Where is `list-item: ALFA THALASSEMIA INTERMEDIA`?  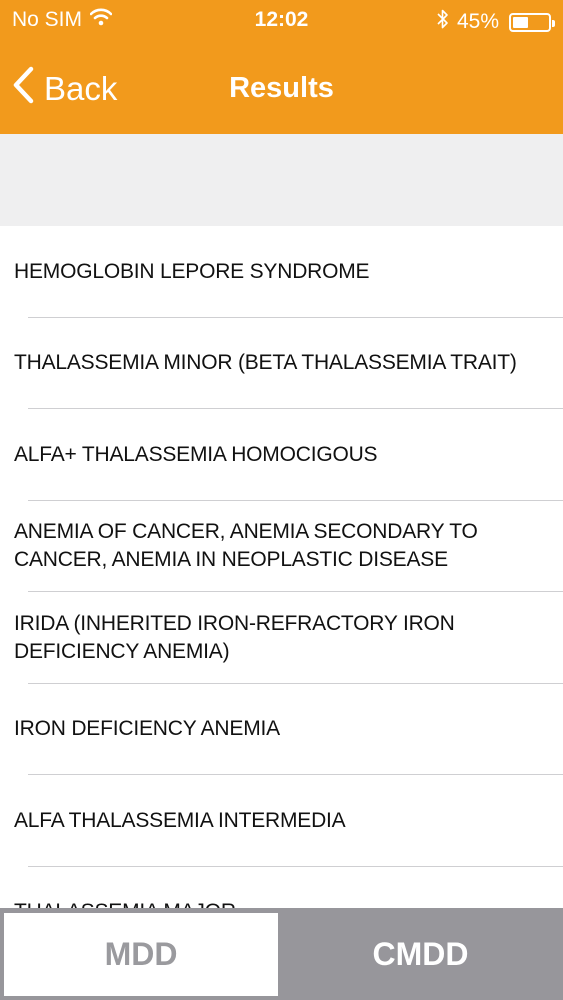
list-item: ALFA THALASSEMIA INTERMEDIA is located at coordinates (281, 821).